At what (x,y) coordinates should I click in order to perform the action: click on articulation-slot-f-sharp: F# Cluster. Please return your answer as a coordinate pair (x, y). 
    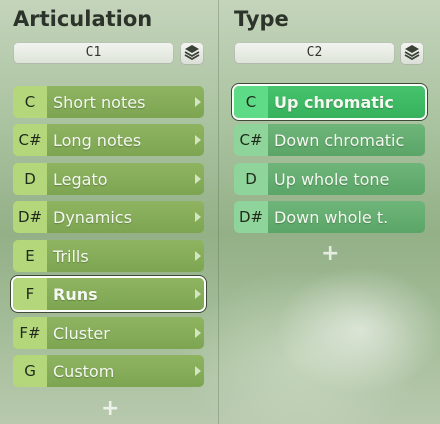
    Looking at the image, I should click on (108, 333).